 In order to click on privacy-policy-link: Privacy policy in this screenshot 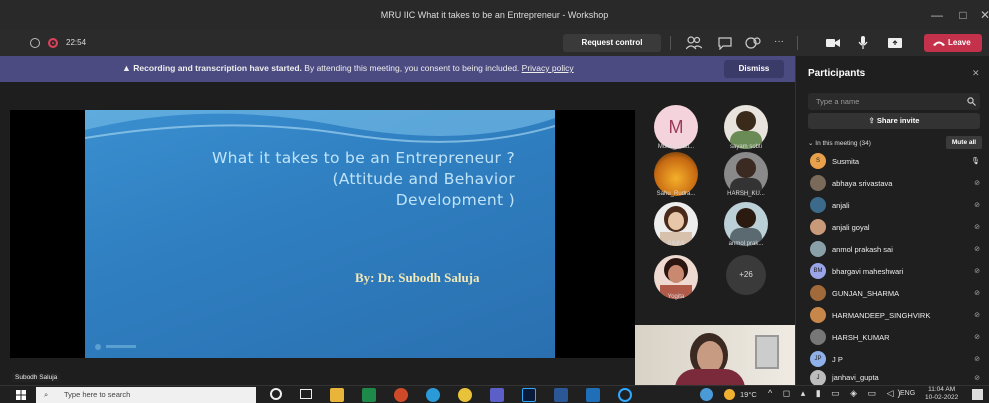, I will do `click(548, 68)`.